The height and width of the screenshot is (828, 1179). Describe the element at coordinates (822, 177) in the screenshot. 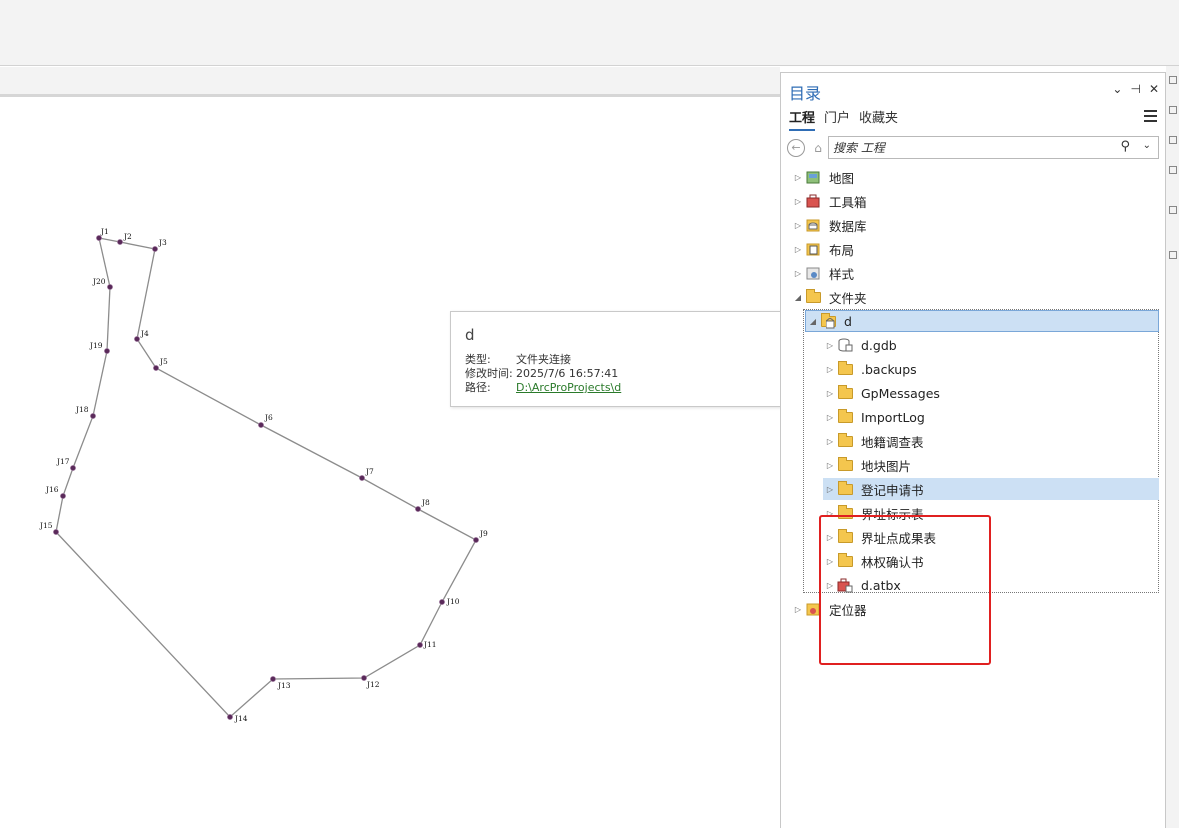

I see `tree-item-maps: ▷ 地图` at that location.